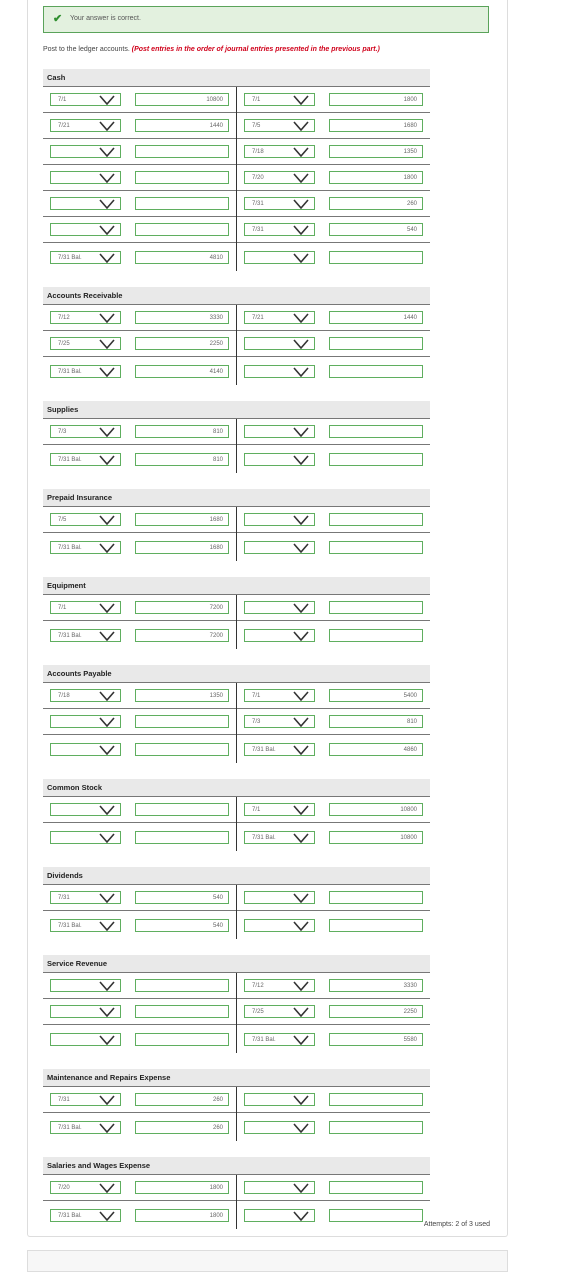  Describe the element at coordinates (376, 151) in the screenshot. I see `credit-amount-input: 1350` at that location.